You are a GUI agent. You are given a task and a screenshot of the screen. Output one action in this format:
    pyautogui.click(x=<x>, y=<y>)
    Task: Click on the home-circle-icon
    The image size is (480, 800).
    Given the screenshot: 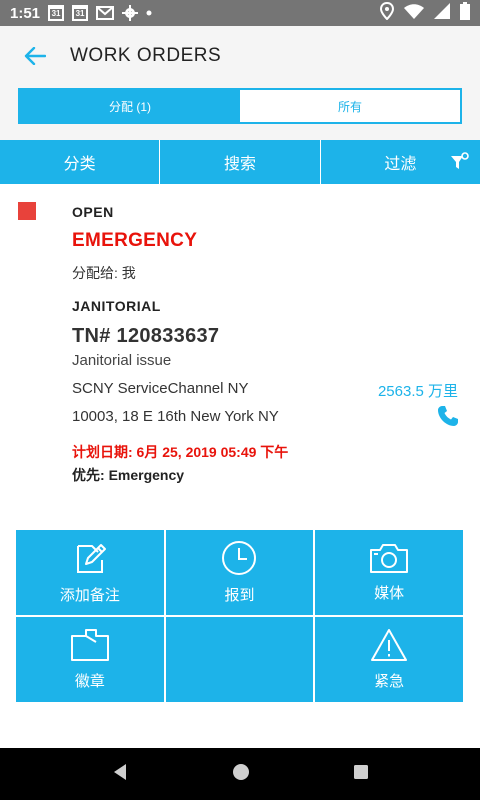 What is the action you would take?
    pyautogui.click(x=241, y=774)
    